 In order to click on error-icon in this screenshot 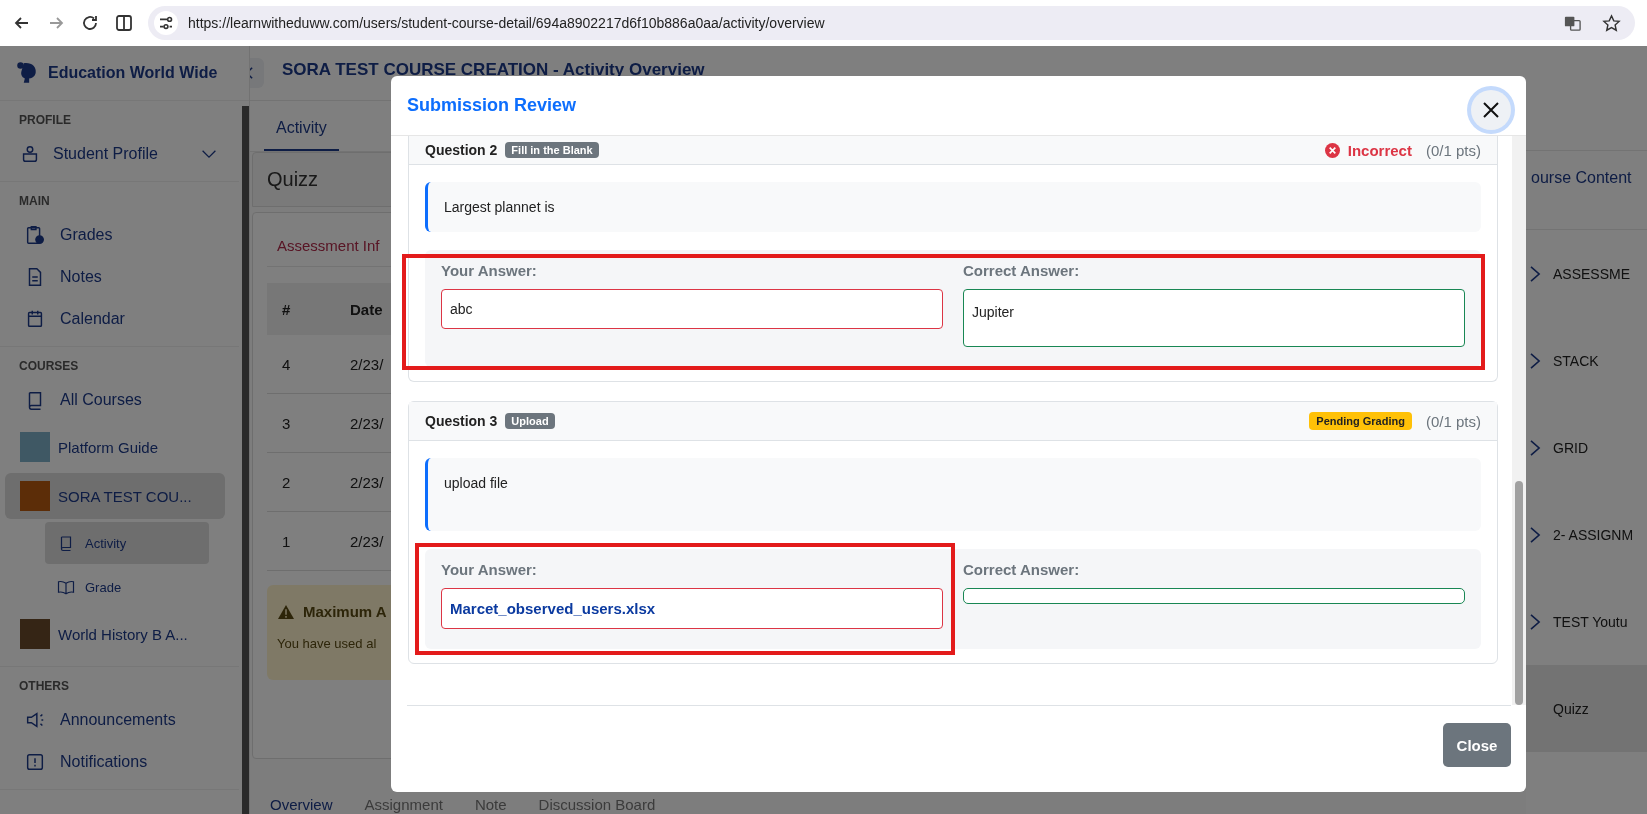, I will do `click(1332, 150)`.